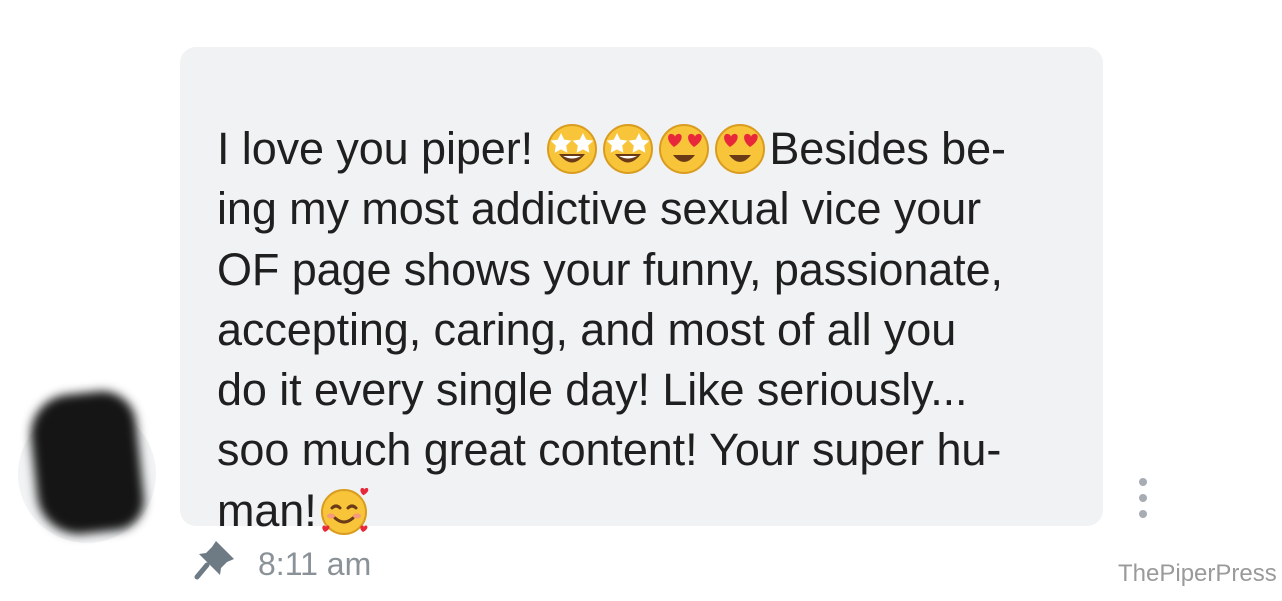 The image size is (1282, 601). I want to click on message-line: I love you piper! Besides be-, so click(640, 149).